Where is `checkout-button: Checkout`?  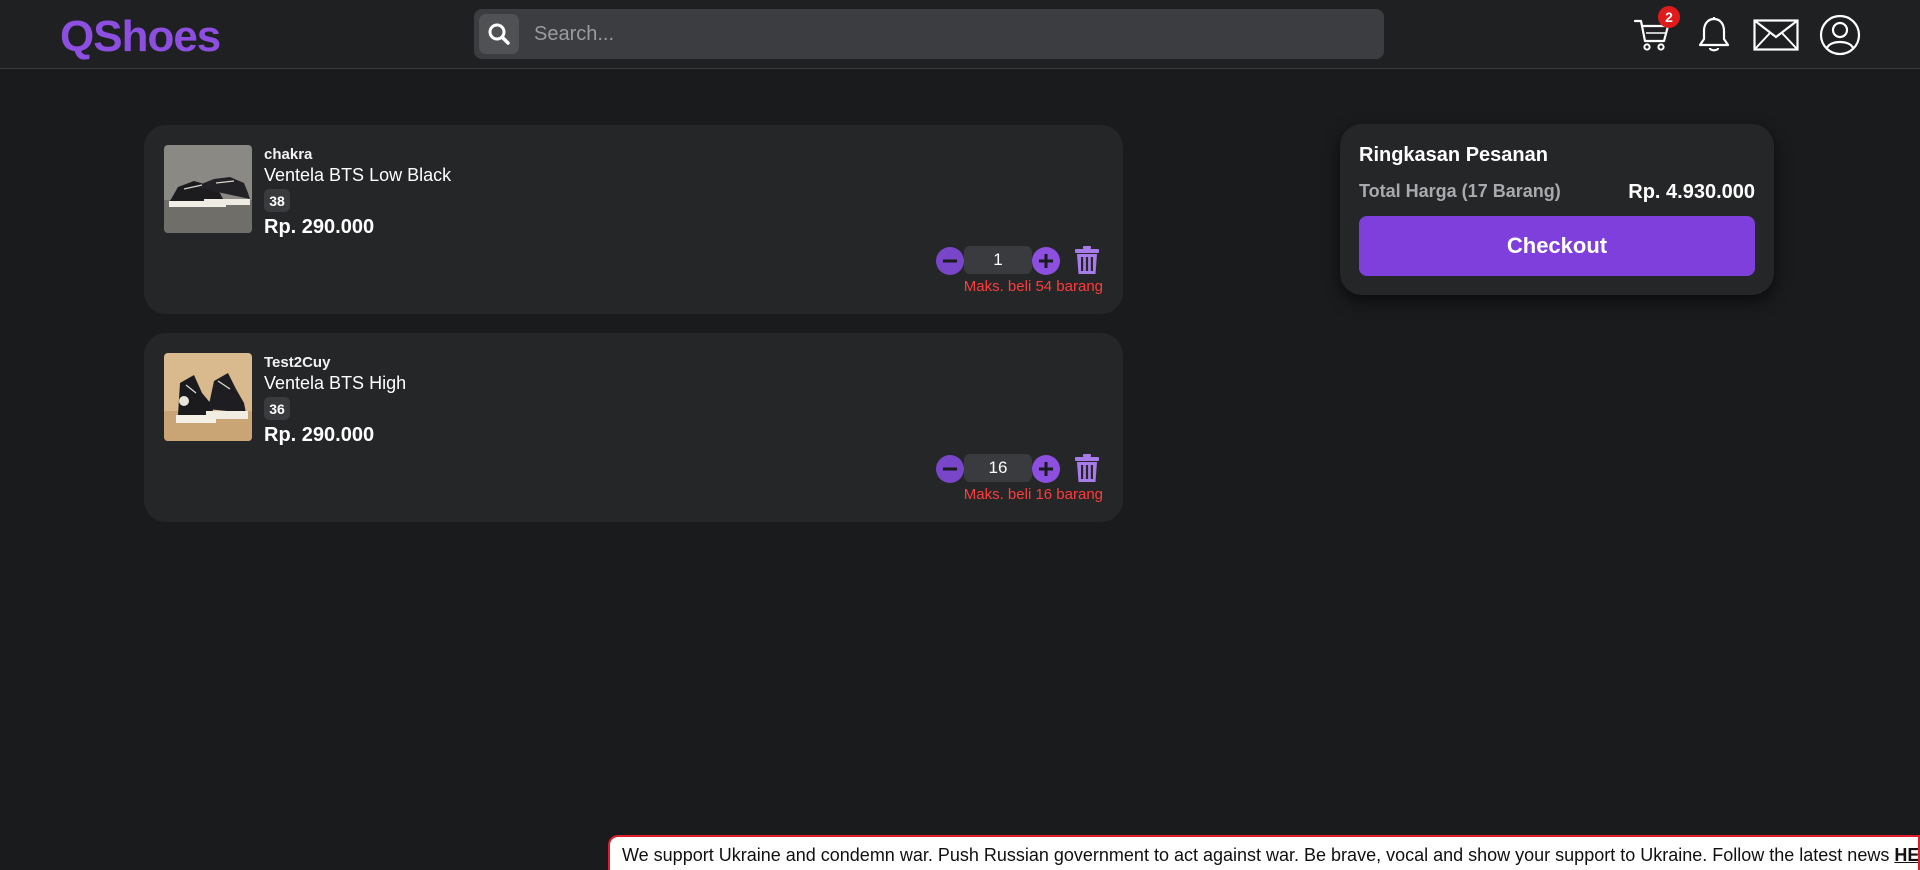 checkout-button: Checkout is located at coordinates (1557, 246).